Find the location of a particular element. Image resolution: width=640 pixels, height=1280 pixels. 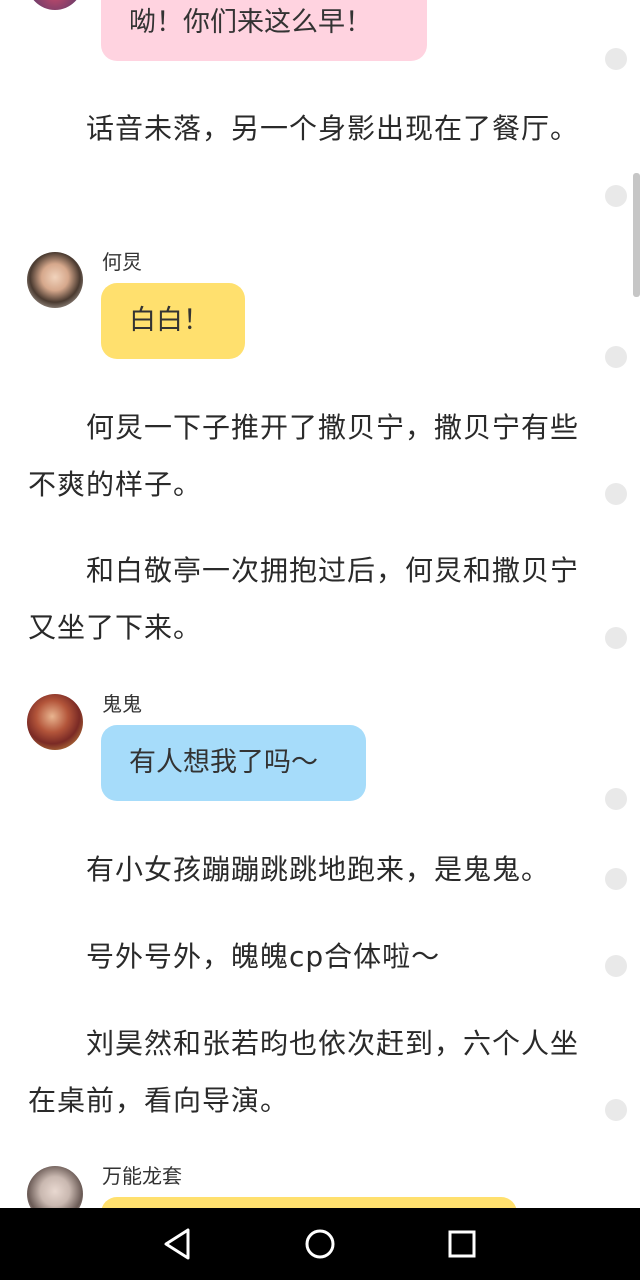

scrollbar-thumb is located at coordinates (636, 235).